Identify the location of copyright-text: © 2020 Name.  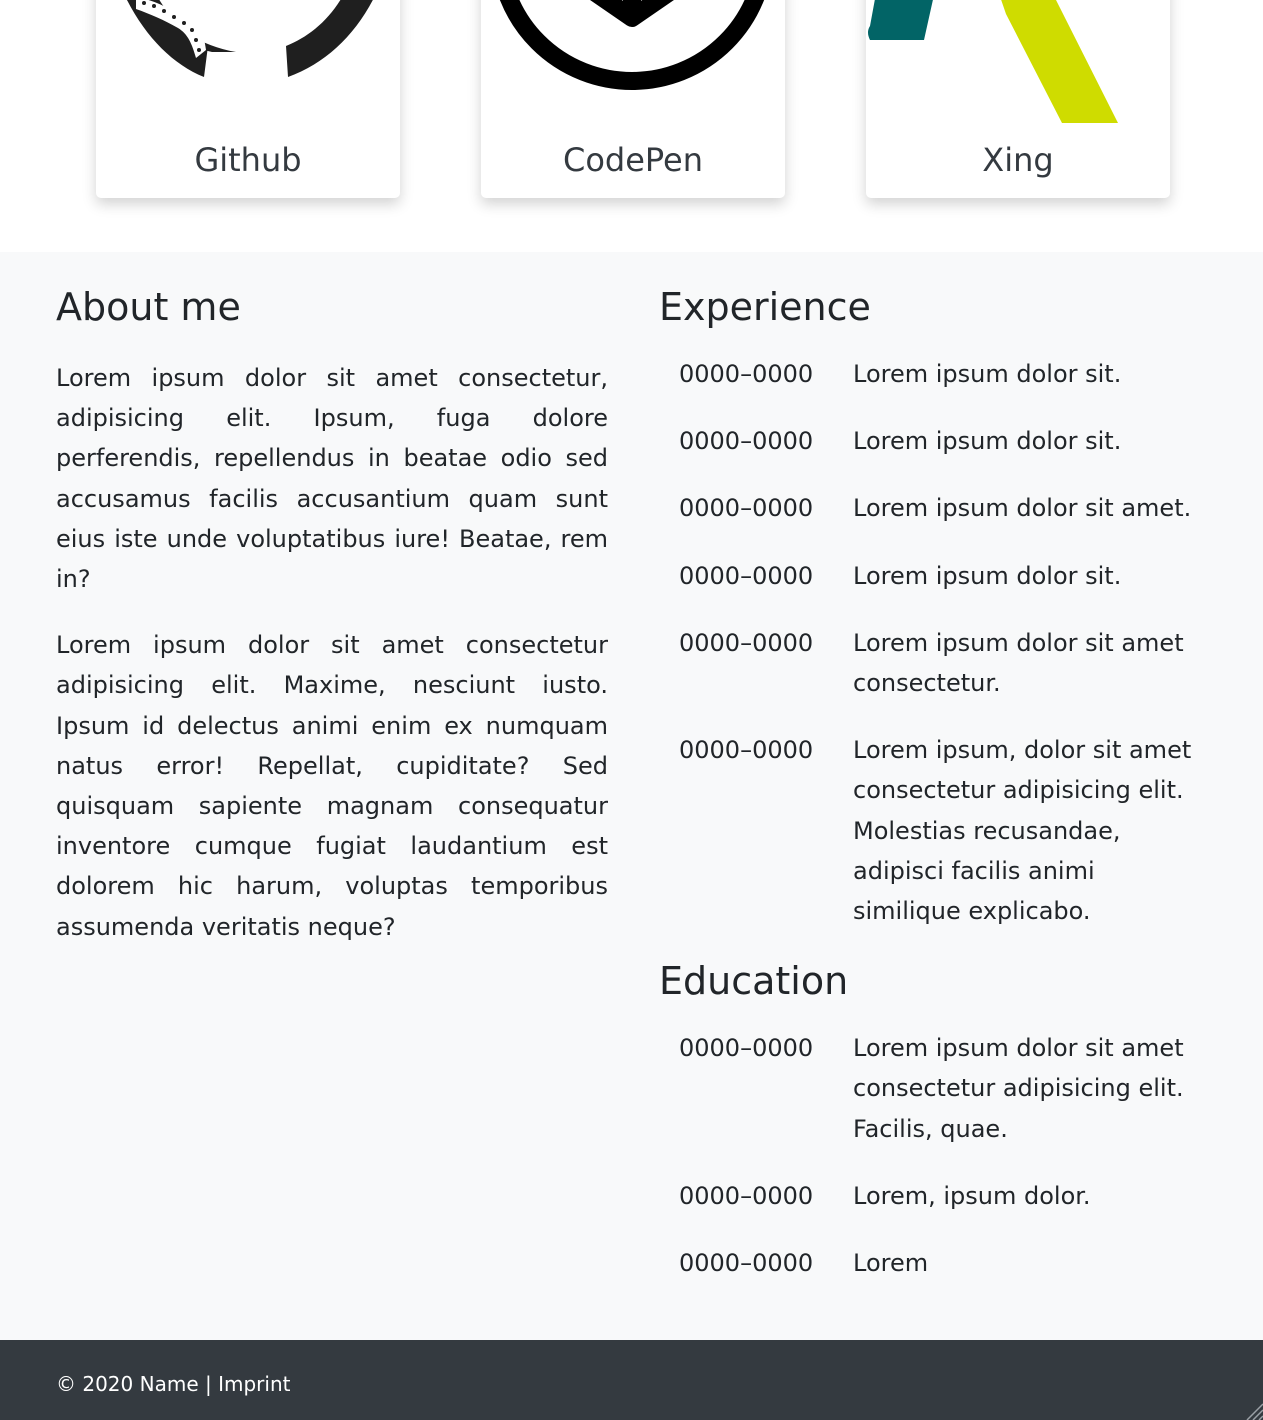
(127, 1384).